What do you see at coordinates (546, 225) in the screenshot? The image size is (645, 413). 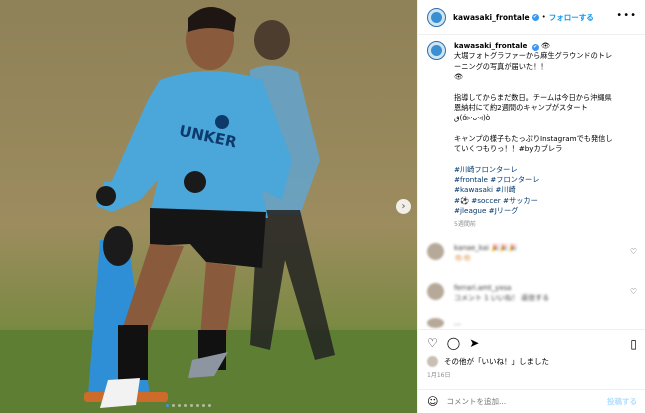 I see `caption-timestamp: 5週間前` at bounding box center [546, 225].